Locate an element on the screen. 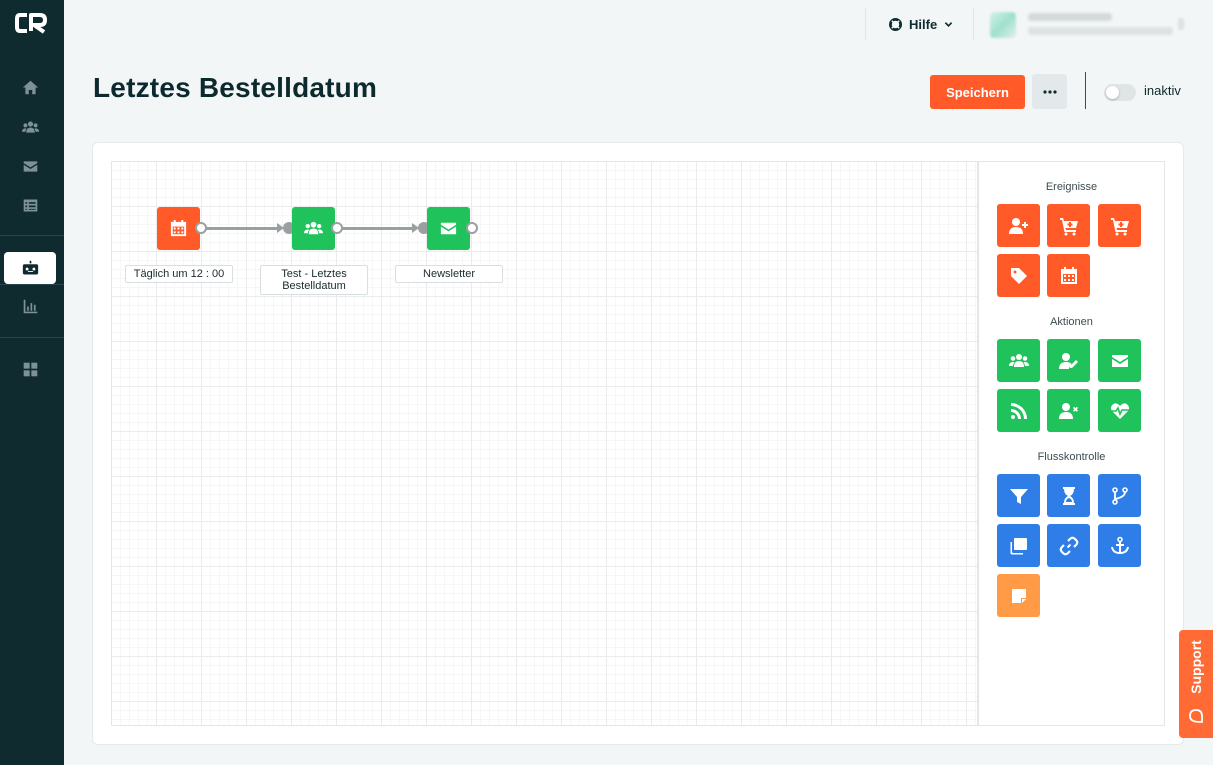 The image size is (1213, 765). event-abandoned-cart-button is located at coordinates (1119, 225).